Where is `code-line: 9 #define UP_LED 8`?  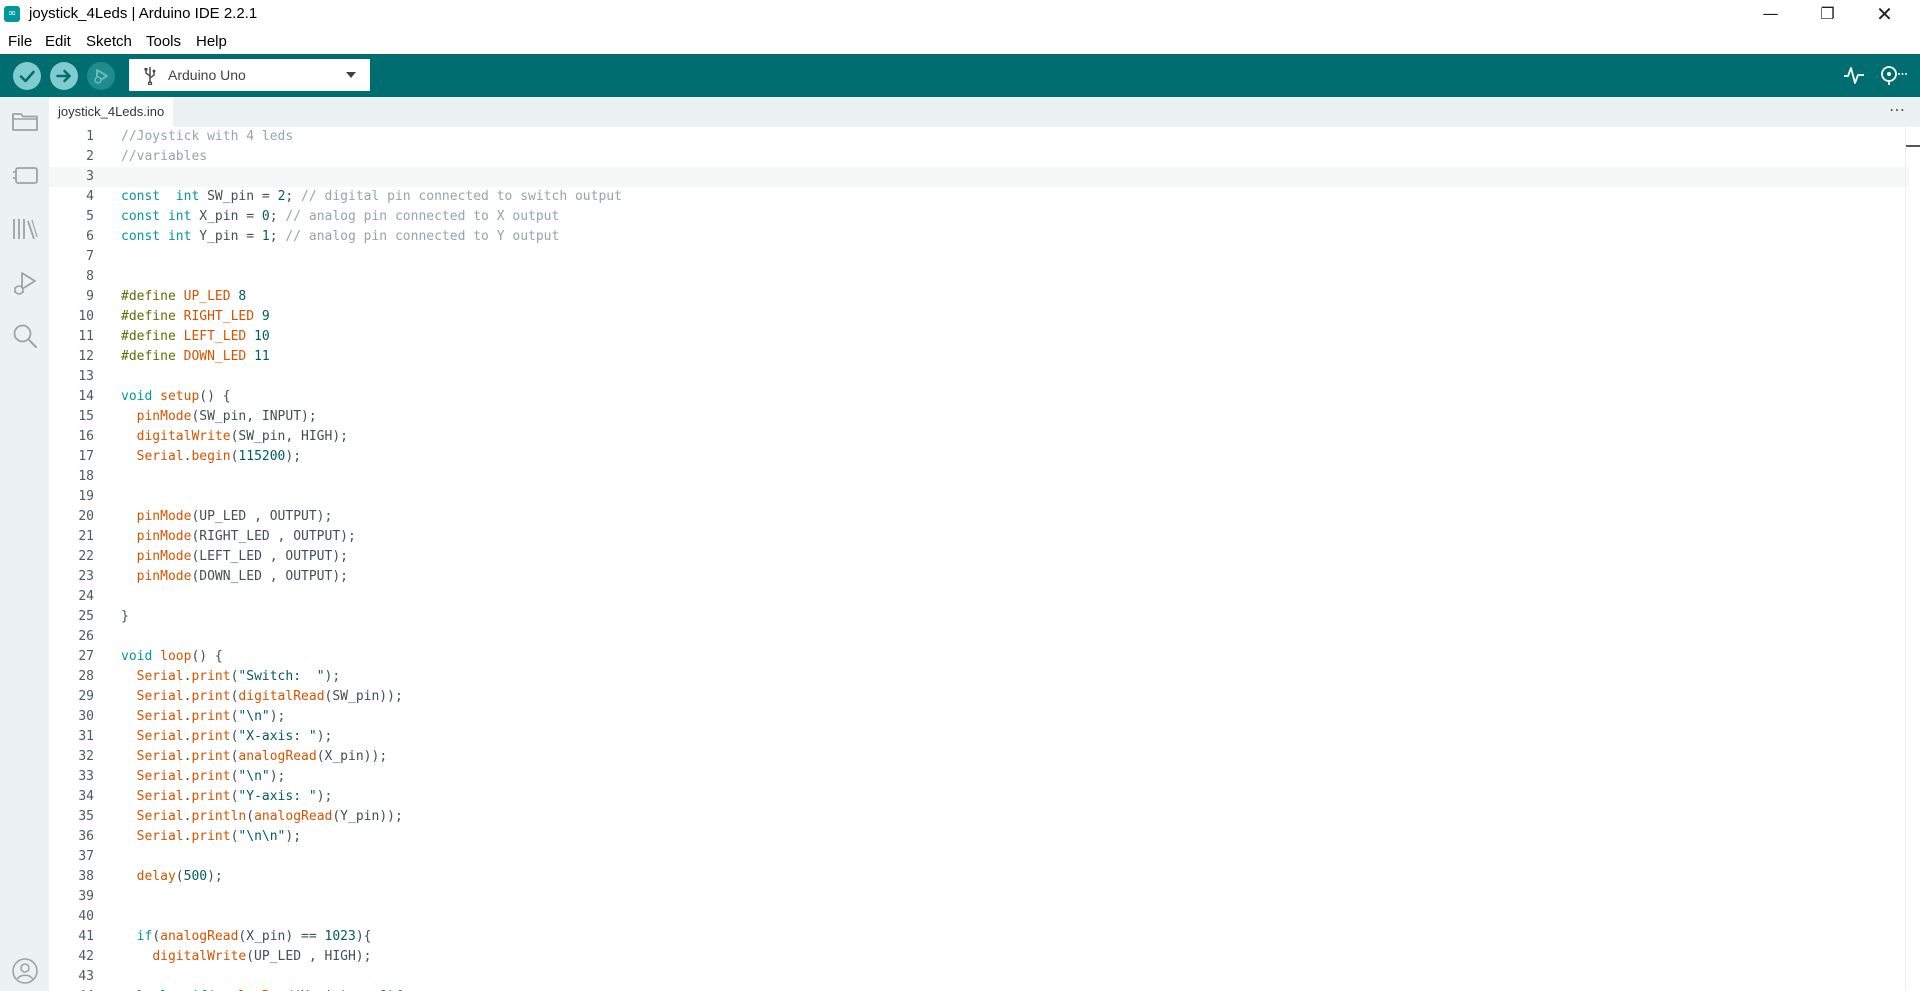 code-line: 9 #define UP_LED 8 is located at coordinates (979, 297).